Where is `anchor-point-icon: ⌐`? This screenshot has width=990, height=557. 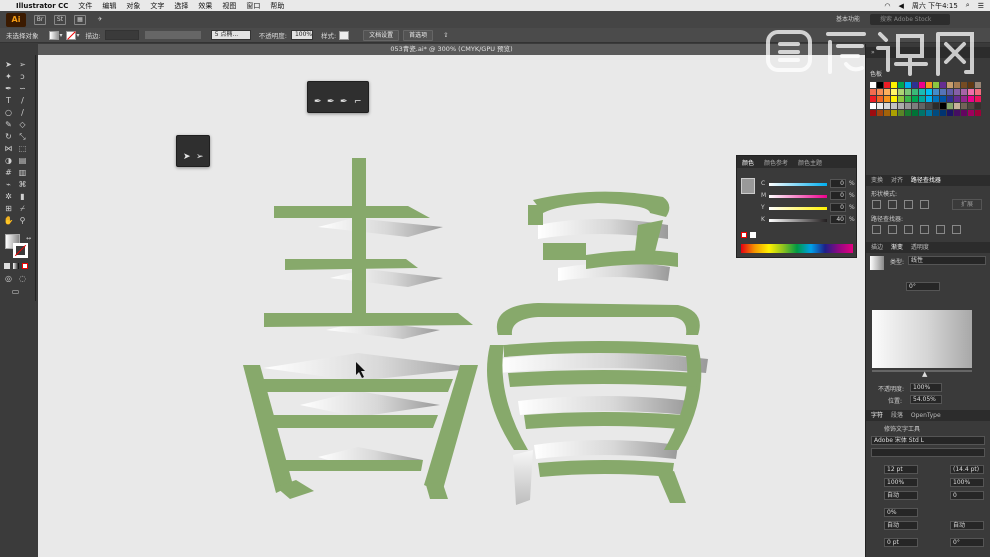
anchor-point-icon: ⌐ is located at coordinates (358, 102).